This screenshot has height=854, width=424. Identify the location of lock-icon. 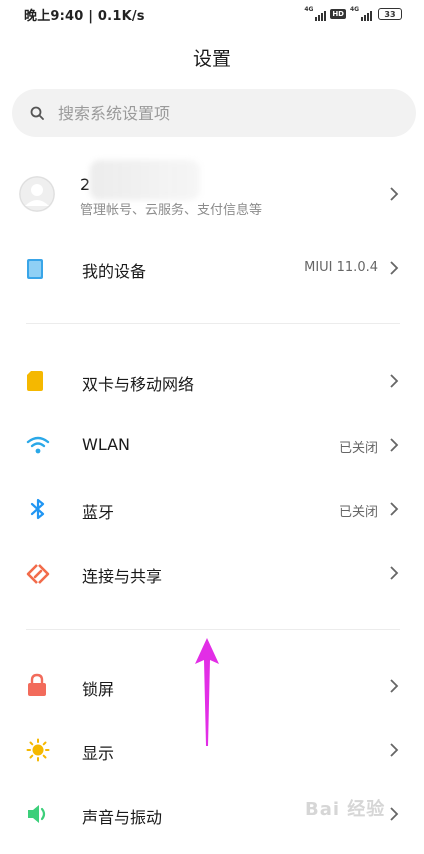
(37, 684).